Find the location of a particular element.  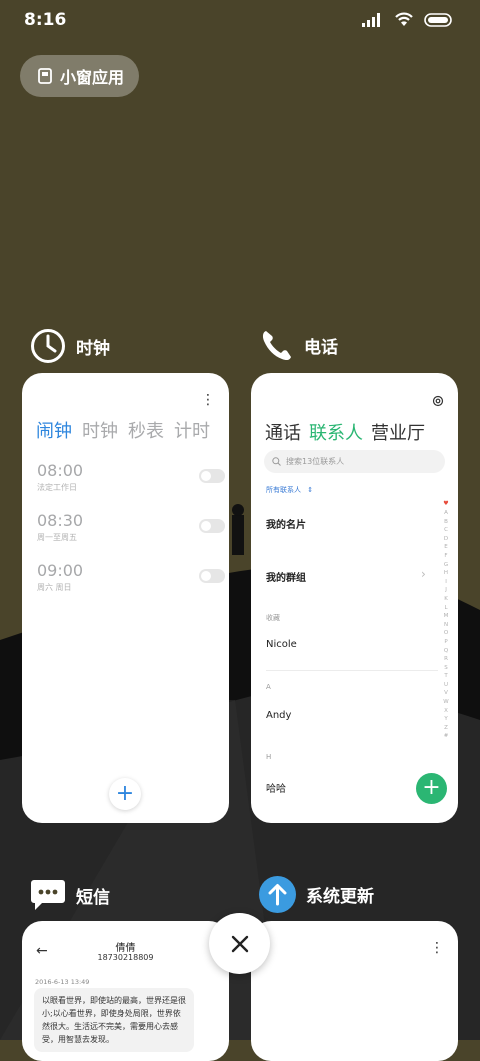

alarm-item: 08:30 周一至周五 is located at coordinates (131, 527).